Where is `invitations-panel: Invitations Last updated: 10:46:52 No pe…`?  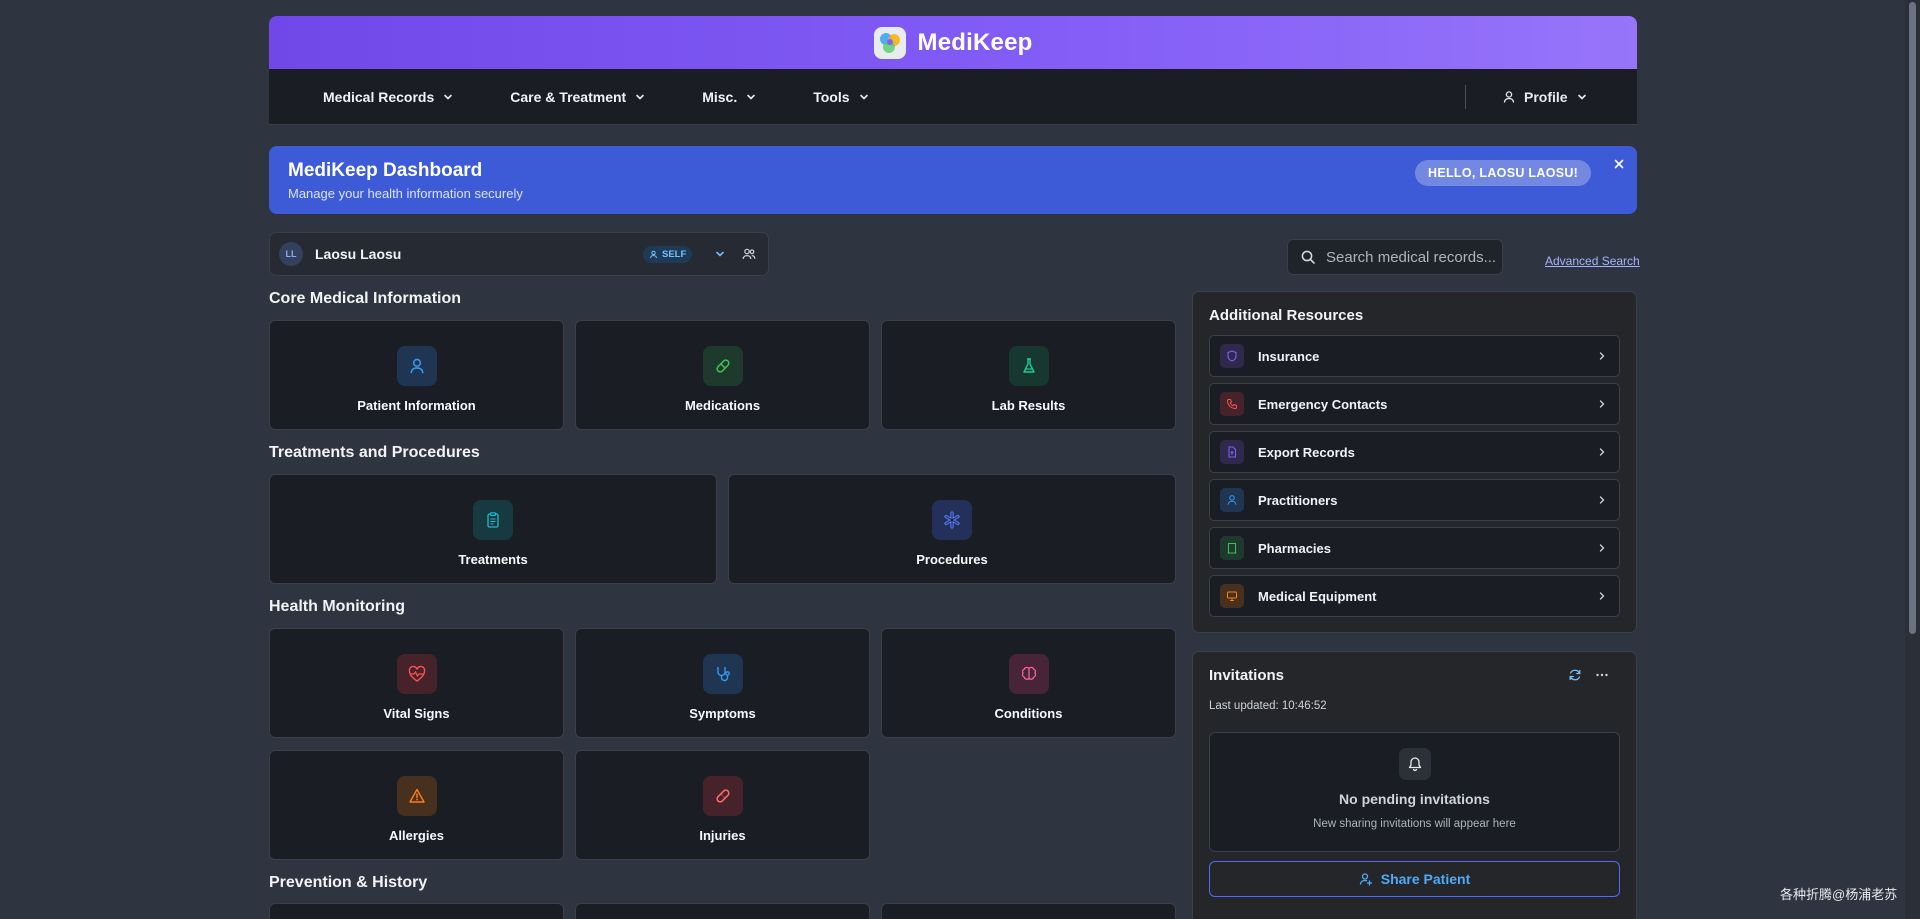
invitations-panel: Invitations Last updated: 10:46:52 No pe… is located at coordinates (1414, 785).